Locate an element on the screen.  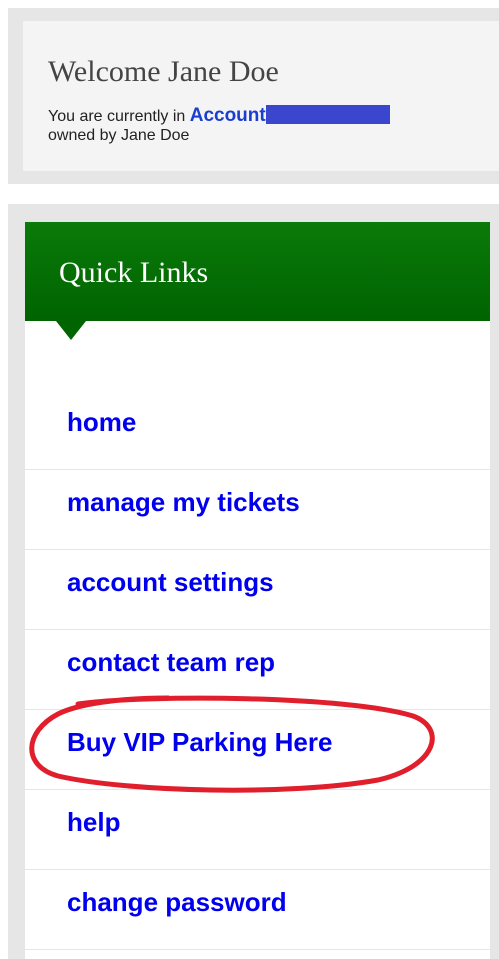
quick-links-title: Quick Links is located at coordinates (134, 272).